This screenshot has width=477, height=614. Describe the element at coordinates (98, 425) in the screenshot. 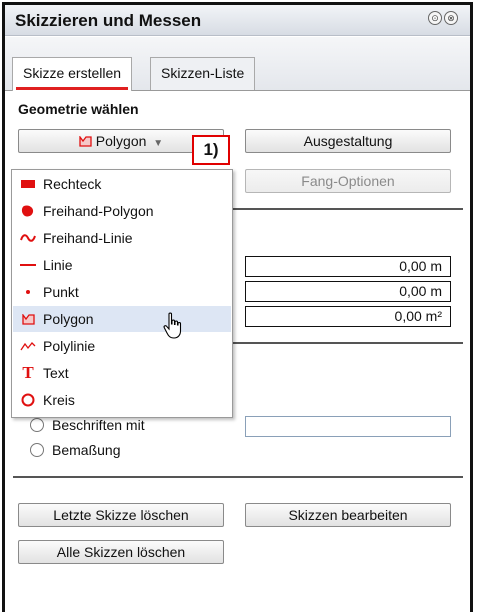

I see `beschriften-label: Beschriften mit` at that location.